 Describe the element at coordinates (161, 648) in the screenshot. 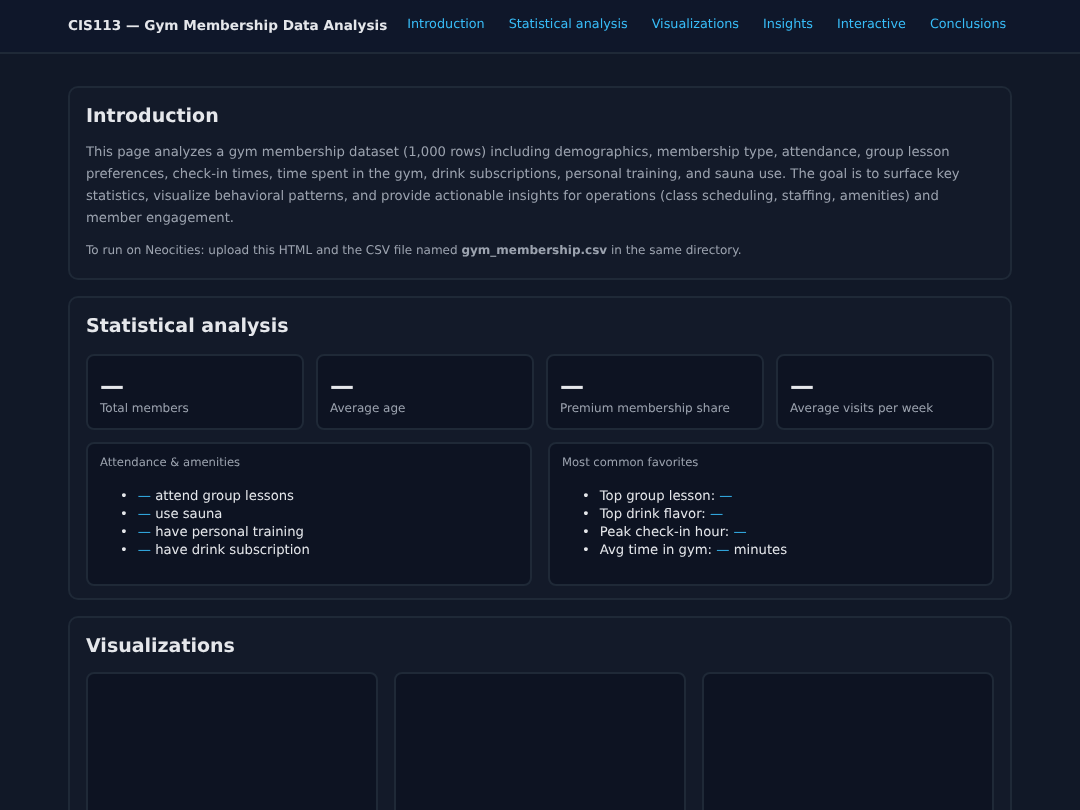

I see `section-heading: Visualizations` at that location.